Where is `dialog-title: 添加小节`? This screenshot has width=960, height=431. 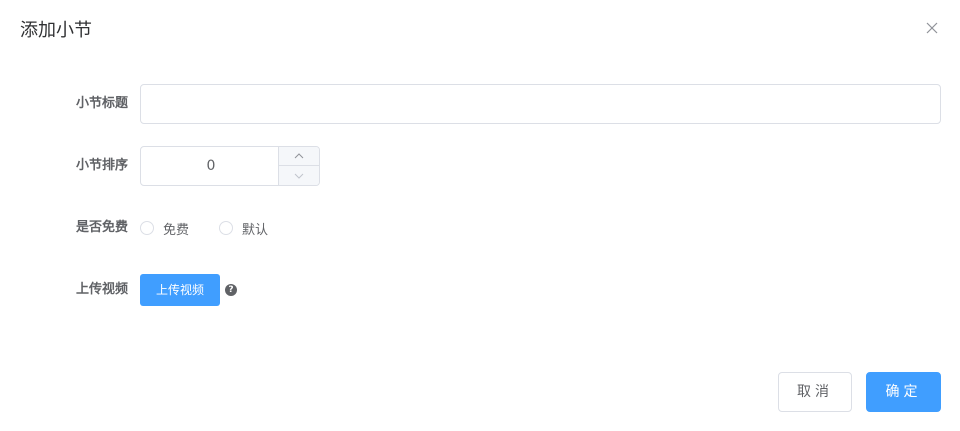 dialog-title: 添加小节 is located at coordinates (56, 30).